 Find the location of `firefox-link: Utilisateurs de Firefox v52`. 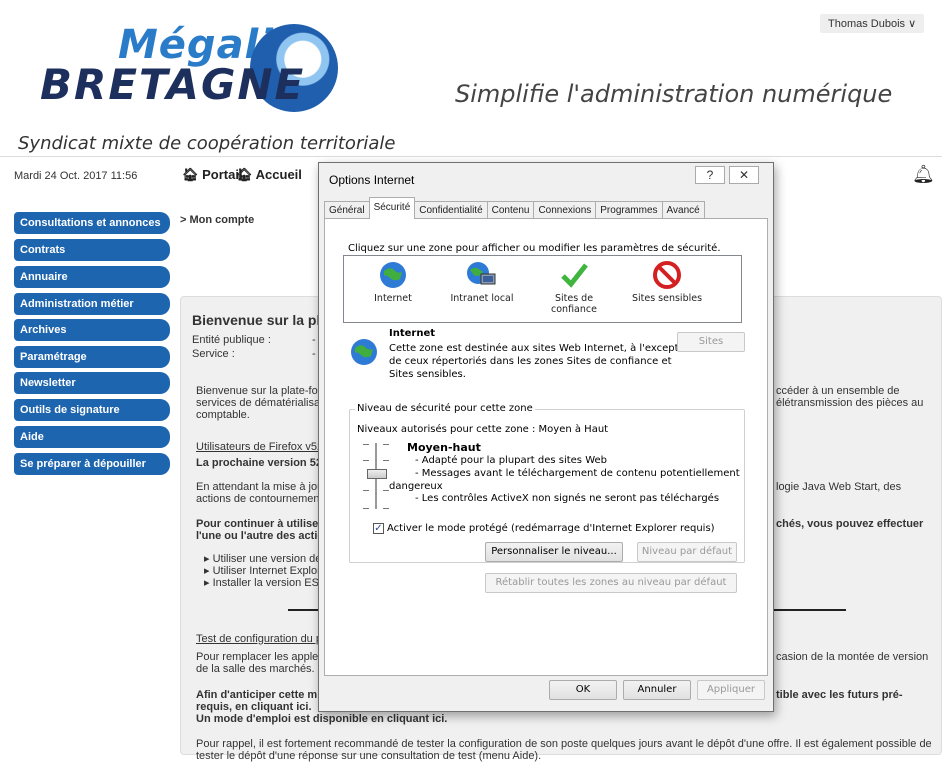

firefox-link: Utilisateurs de Firefox v52 is located at coordinates (259, 447).